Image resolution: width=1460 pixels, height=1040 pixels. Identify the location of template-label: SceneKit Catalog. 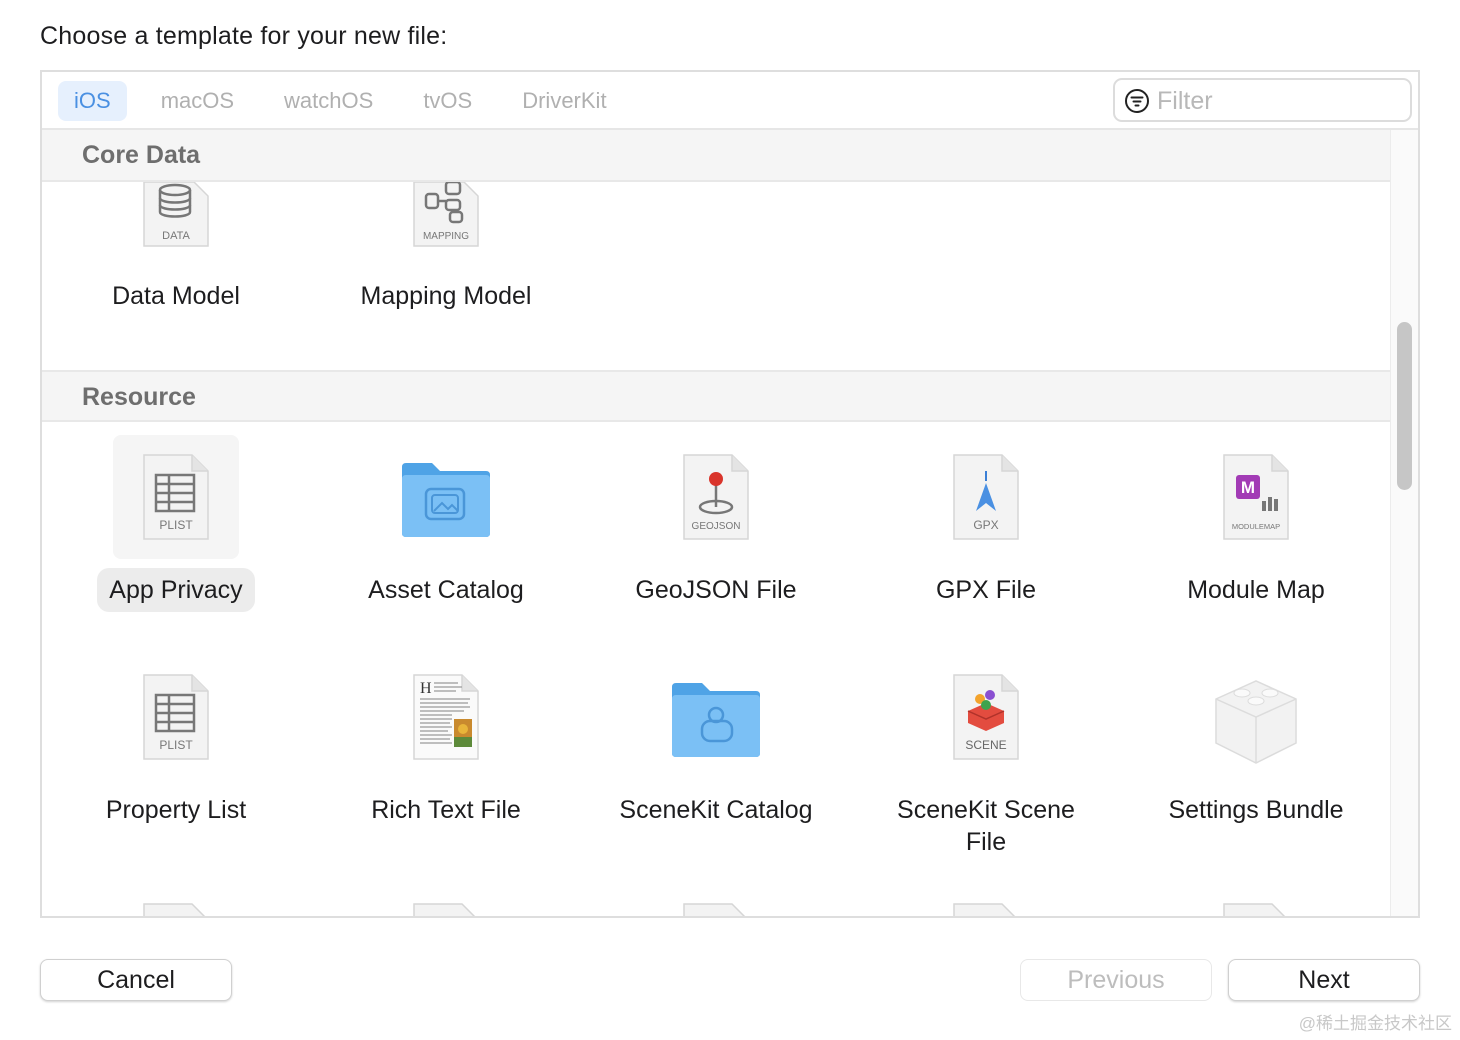
(716, 810).